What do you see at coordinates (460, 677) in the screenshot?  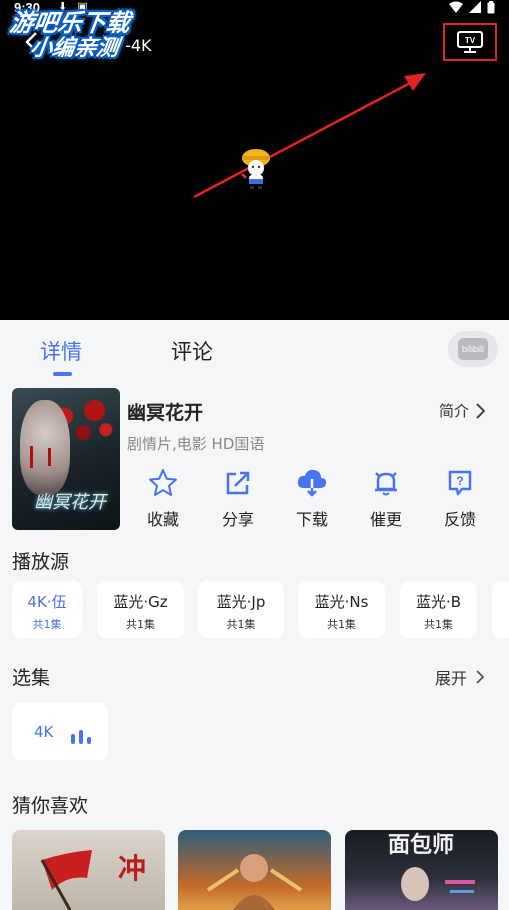 I see `expand-button: 展开` at bounding box center [460, 677].